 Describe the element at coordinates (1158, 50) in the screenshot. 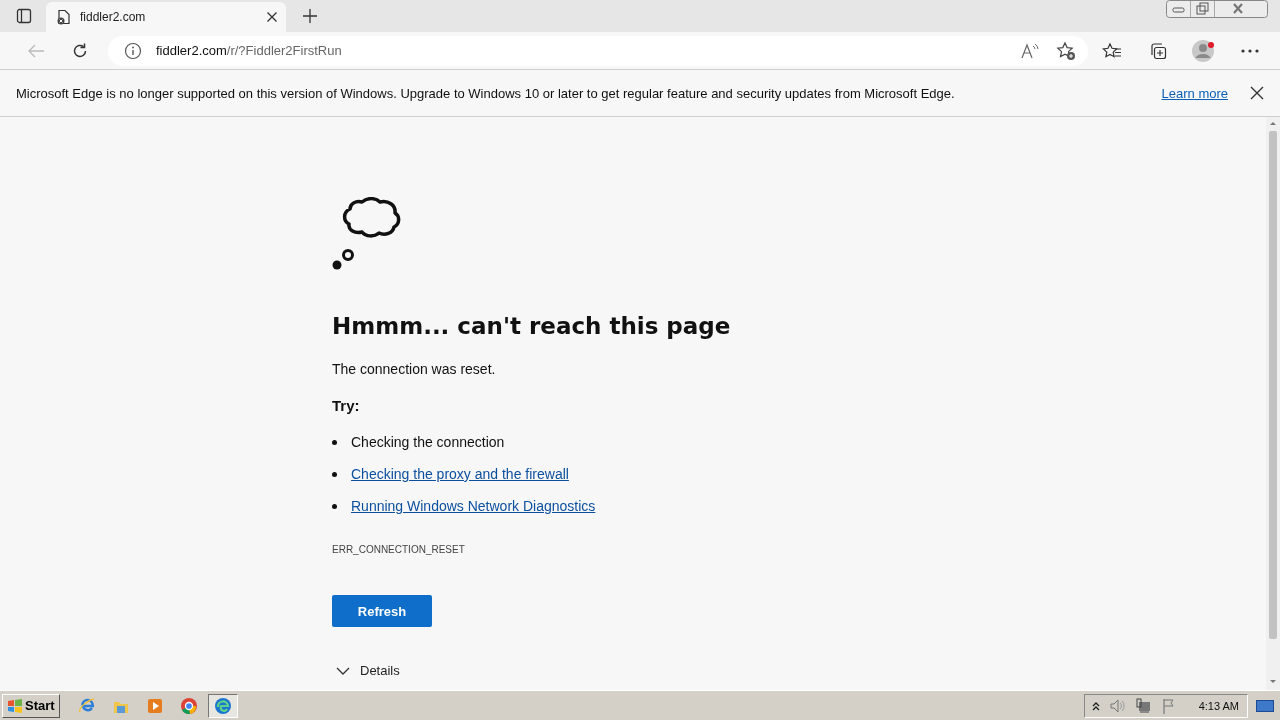

I see `collections-icon` at that location.